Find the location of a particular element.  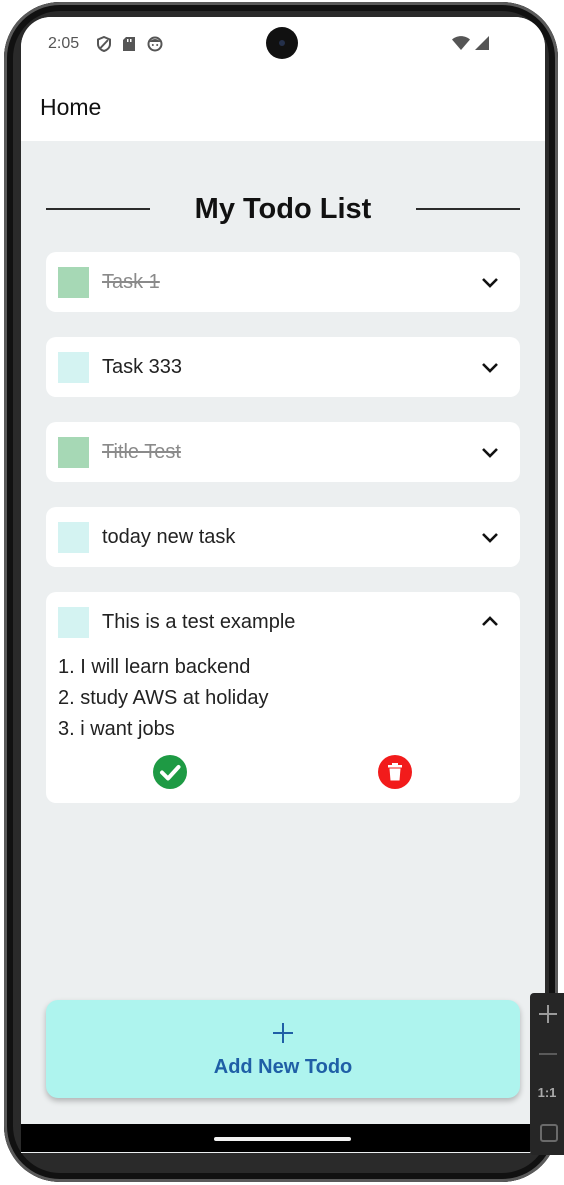

chevron-up-icon is located at coordinates (490, 622).